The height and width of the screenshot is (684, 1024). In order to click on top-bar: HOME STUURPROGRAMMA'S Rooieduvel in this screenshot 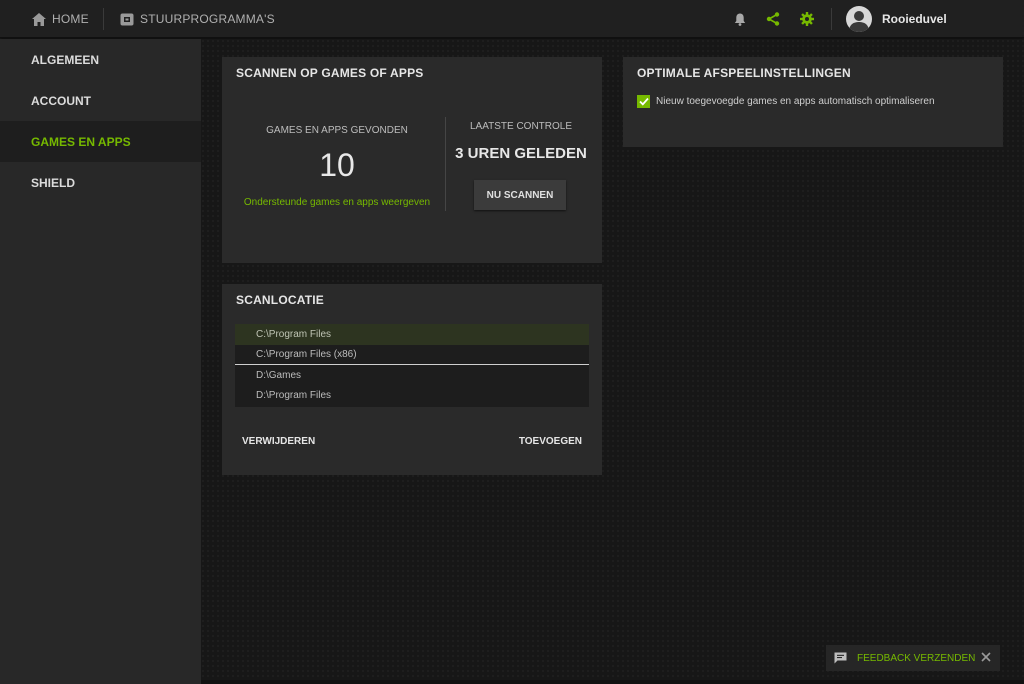, I will do `click(512, 19)`.